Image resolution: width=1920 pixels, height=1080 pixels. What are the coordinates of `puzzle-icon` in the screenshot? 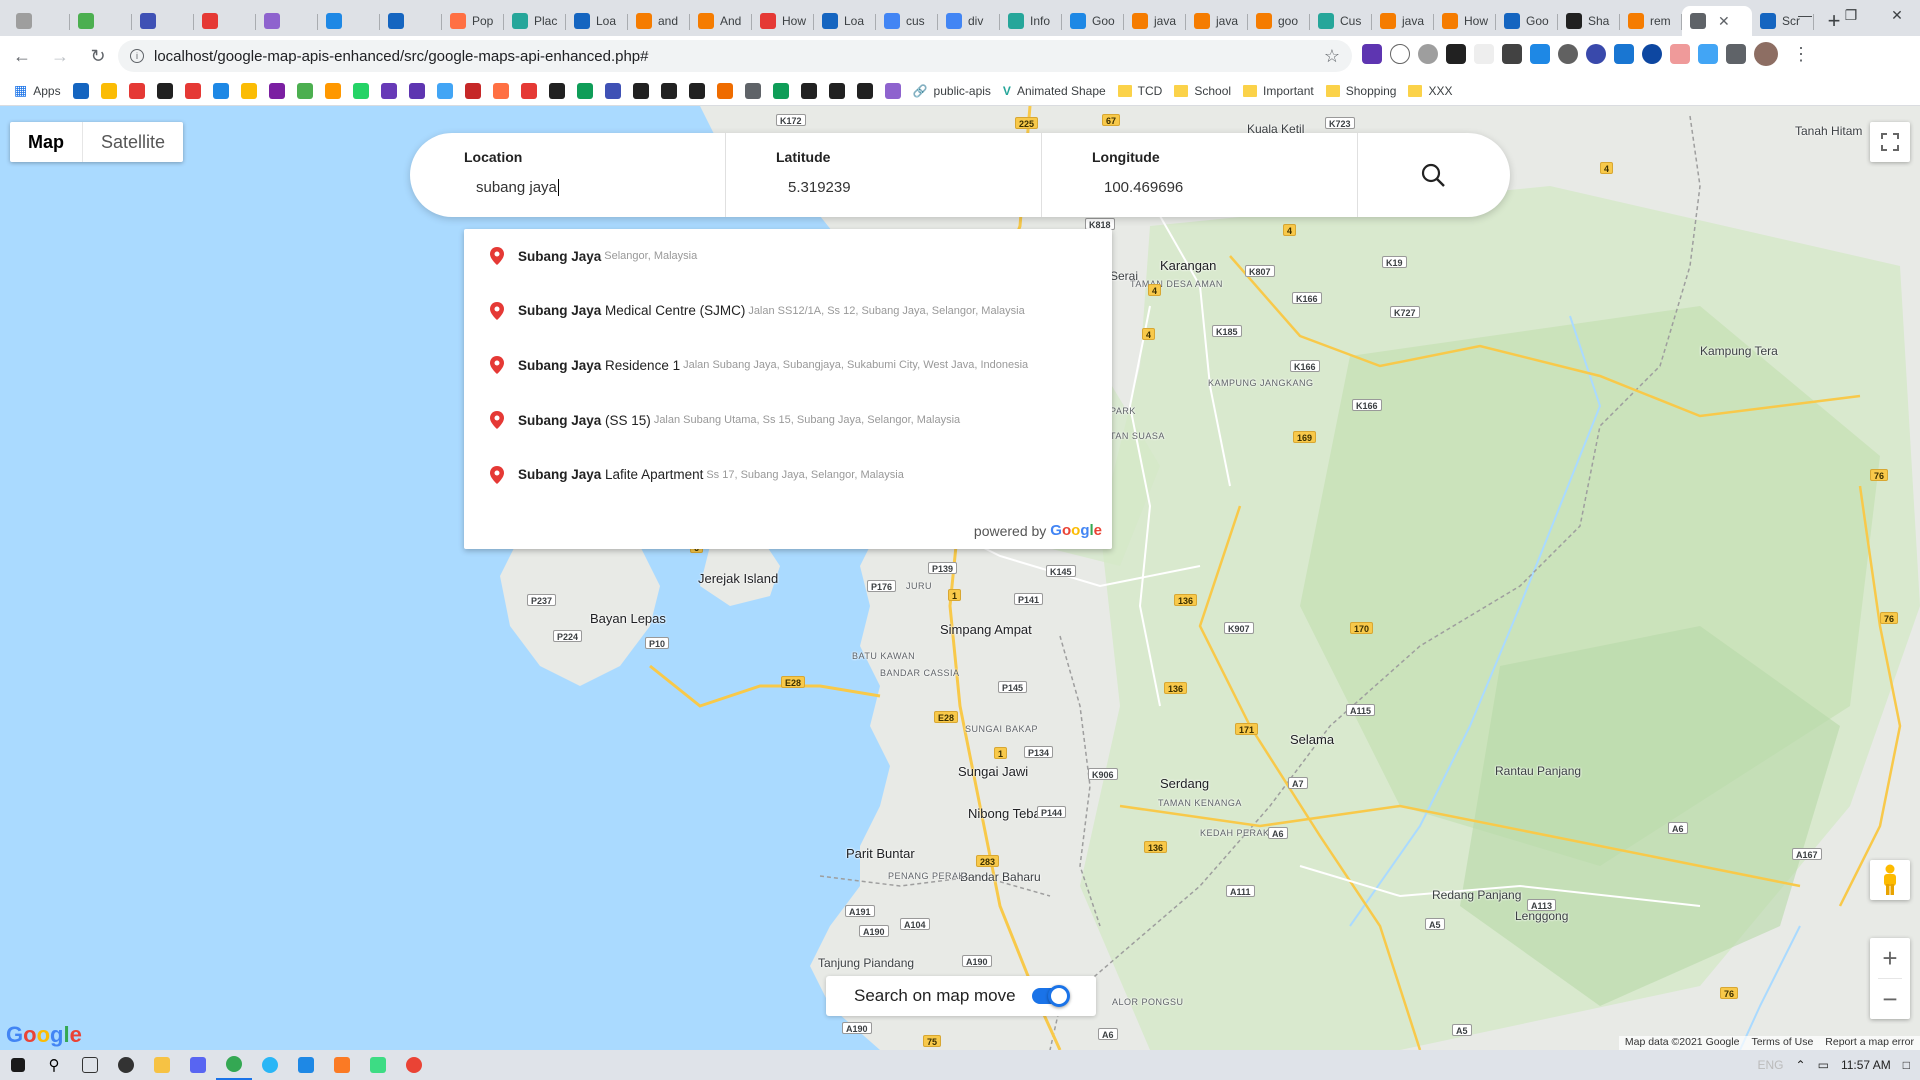 It's located at (1736, 54).